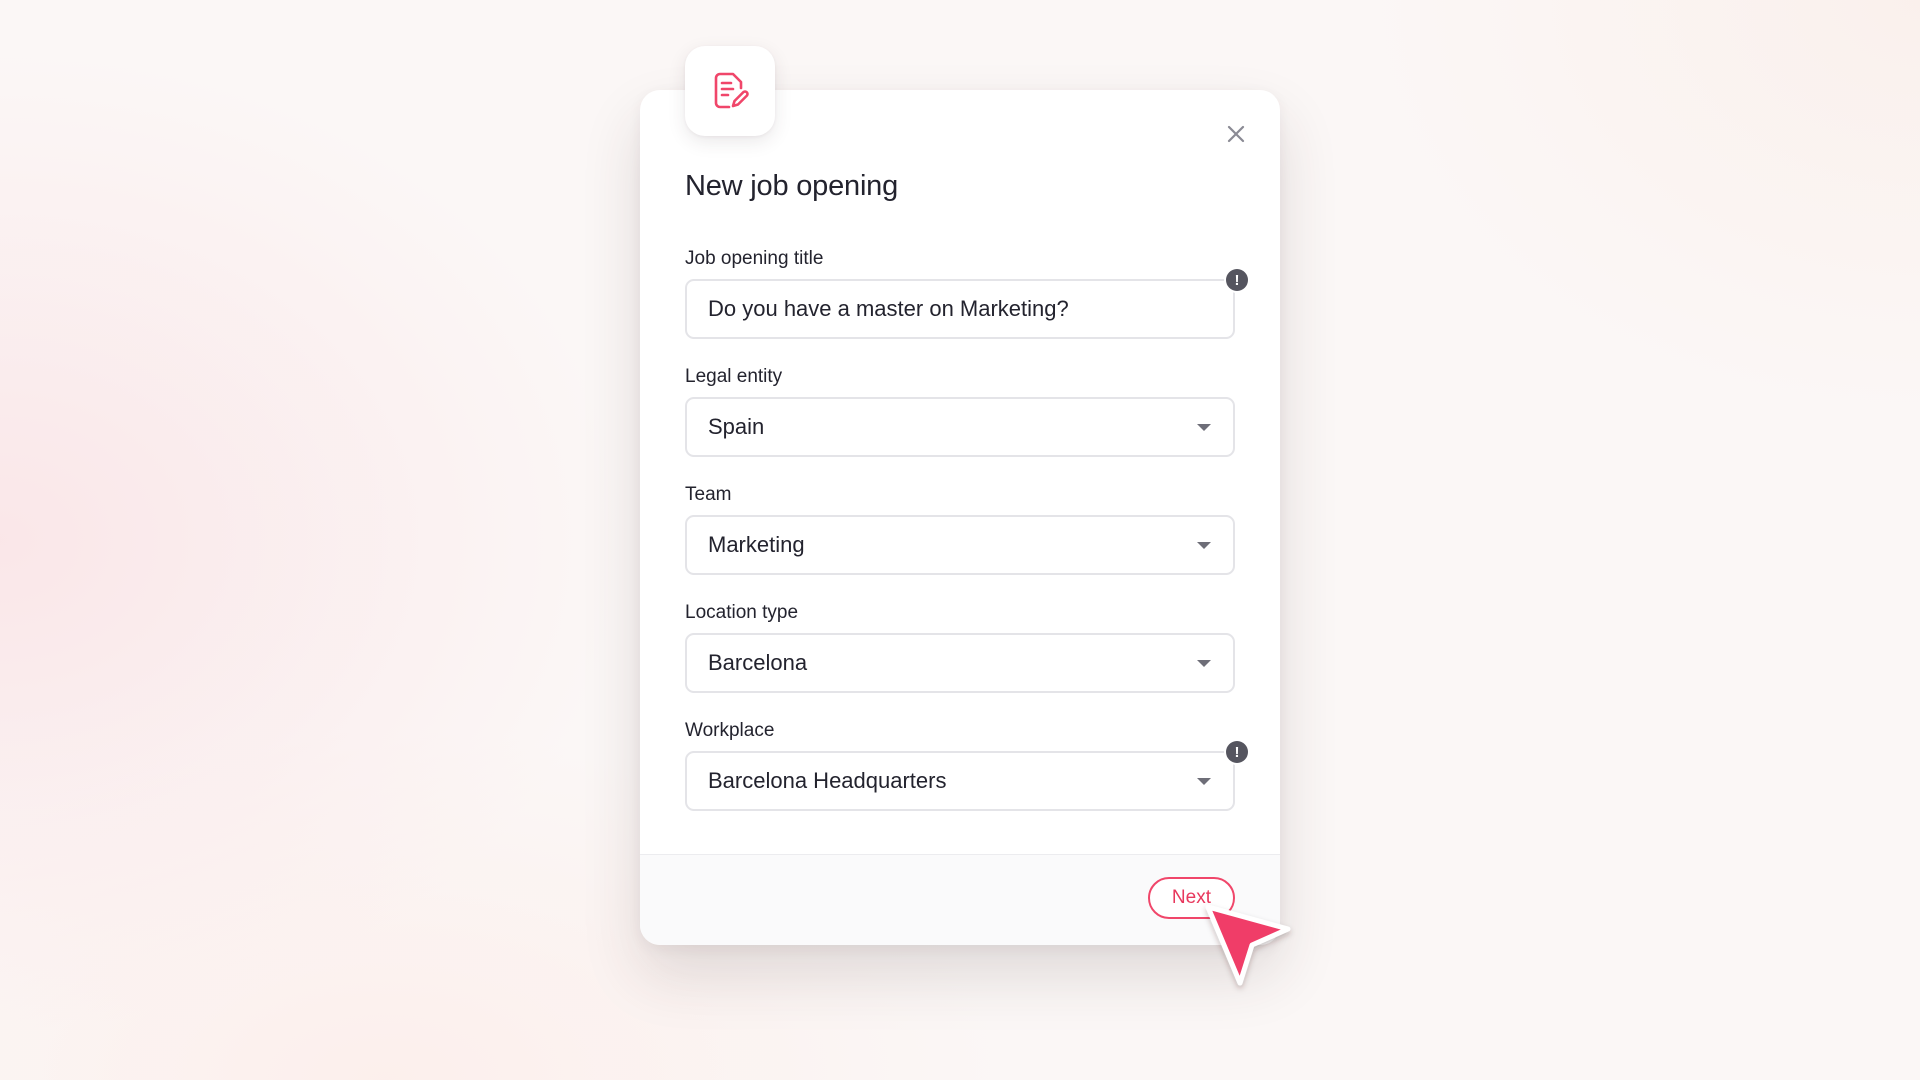 This screenshot has height=1080, width=1920. I want to click on cursor-pointer-icon, so click(1248, 945).